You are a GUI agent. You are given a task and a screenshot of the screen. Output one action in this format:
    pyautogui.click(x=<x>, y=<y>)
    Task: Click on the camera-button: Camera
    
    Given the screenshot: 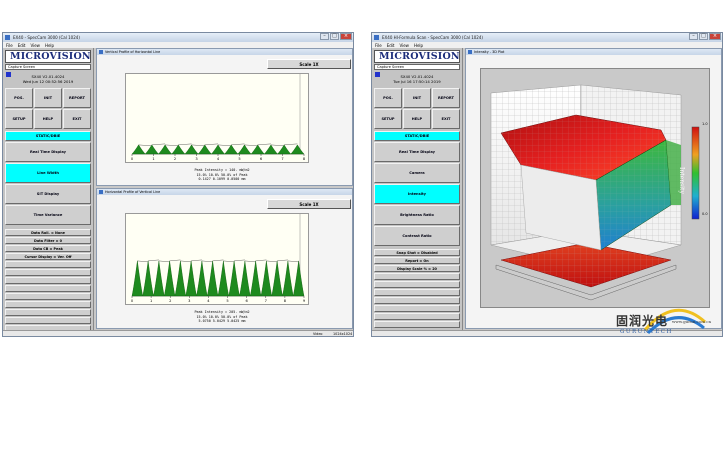 What is the action you would take?
    pyautogui.click(x=417, y=173)
    